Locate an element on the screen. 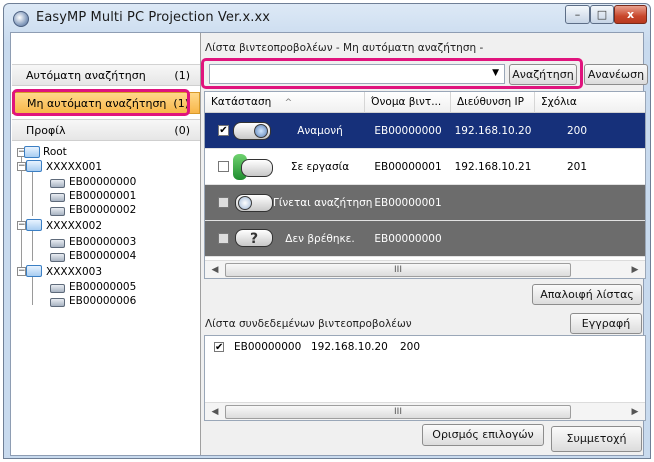 This screenshot has width=654, height=462. category-auto-search: Αυτόματη αναζήτηση (1) is located at coordinates (106, 75).